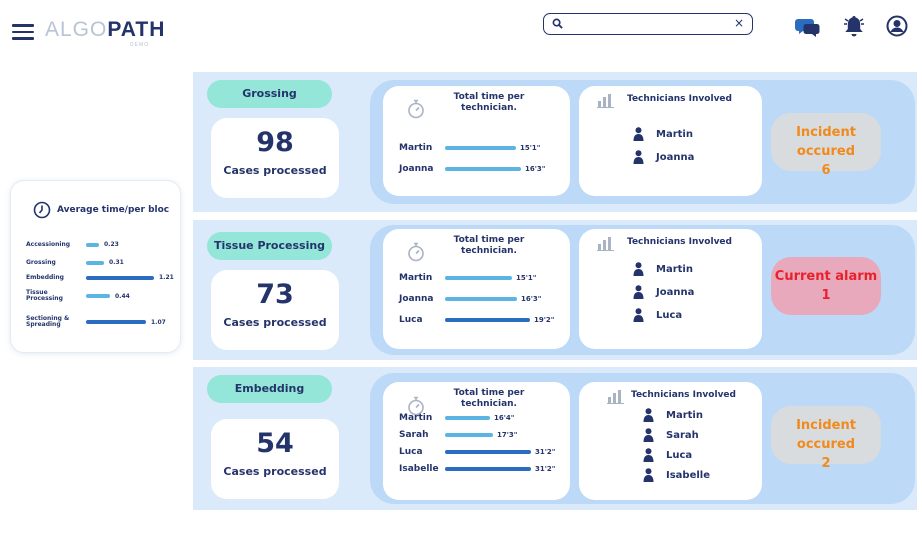 This screenshot has height=539, width=922. What do you see at coordinates (507, 435) in the screenshot?
I see `time-value: 17'3"` at bounding box center [507, 435].